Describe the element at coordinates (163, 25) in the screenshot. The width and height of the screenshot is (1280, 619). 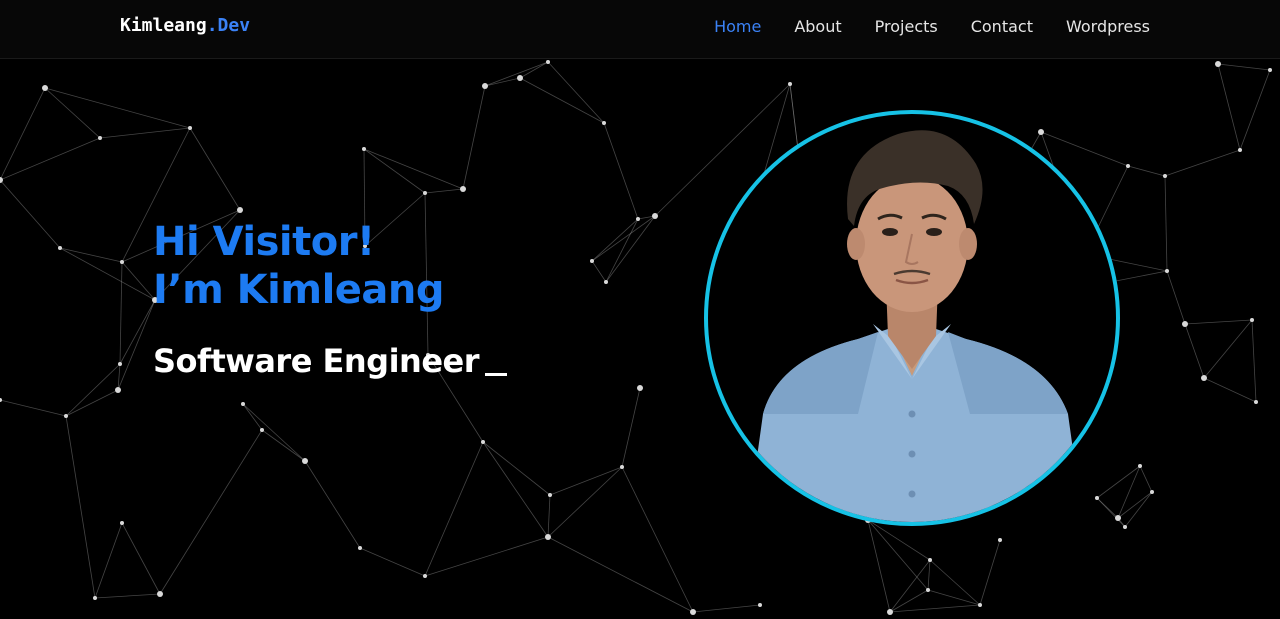
I see `brand-name: Kimleang` at that location.